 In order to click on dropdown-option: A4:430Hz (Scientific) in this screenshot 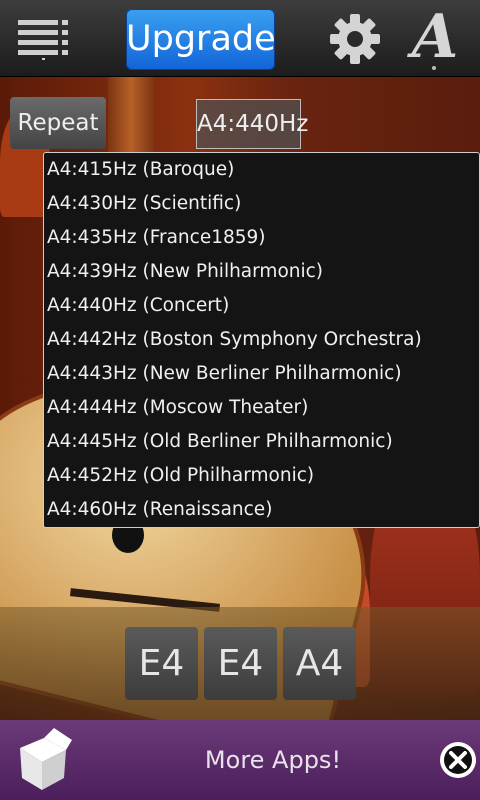, I will do `click(261, 204)`.